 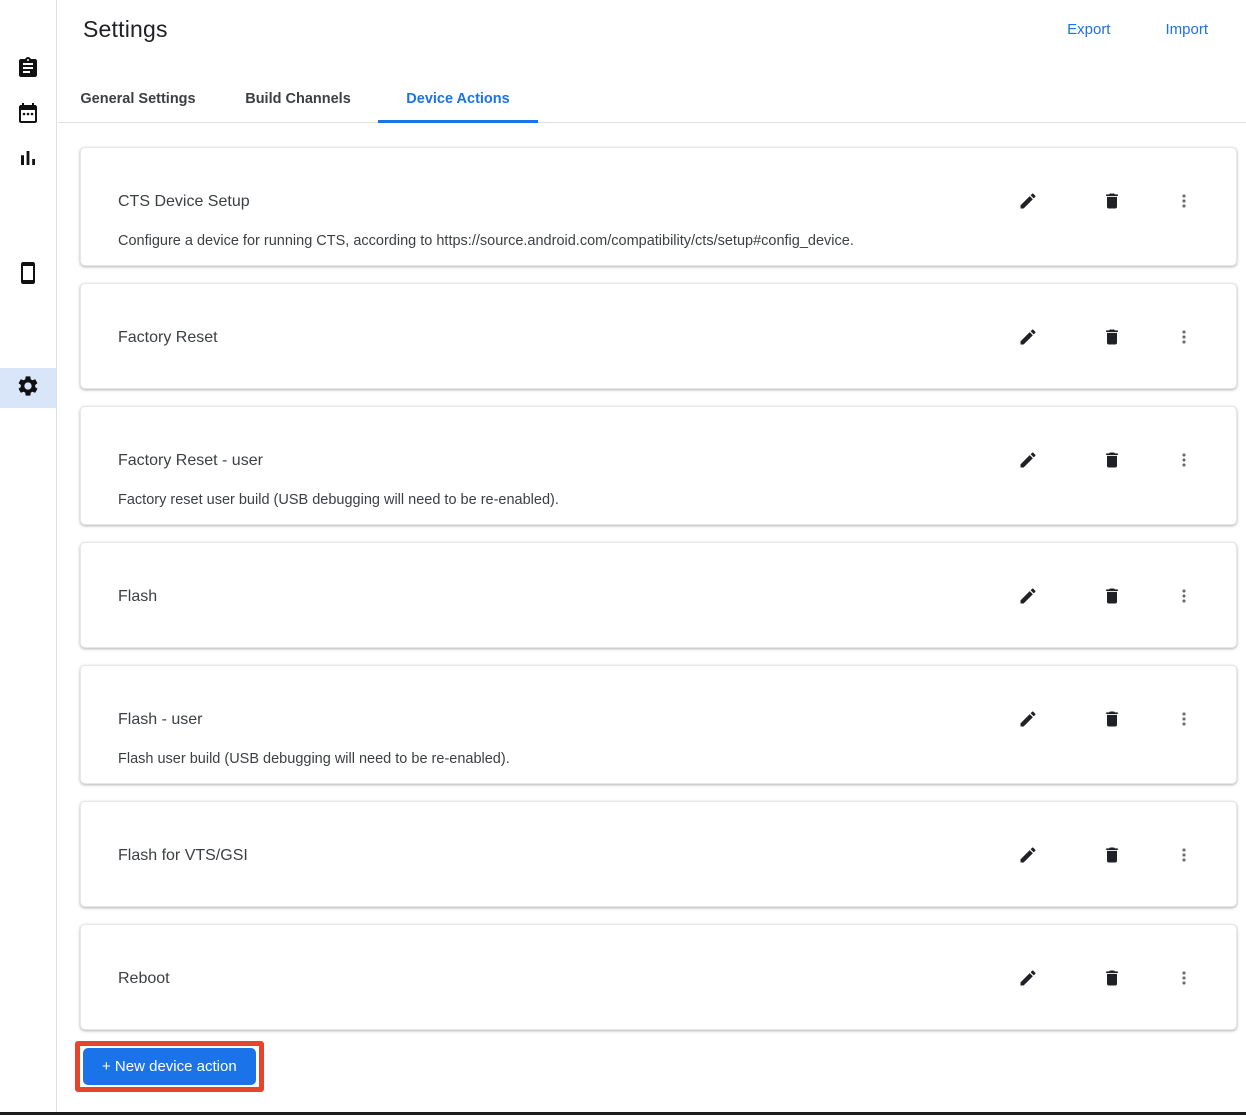 I want to click on device-action-card: Reboot, so click(x=658, y=977).